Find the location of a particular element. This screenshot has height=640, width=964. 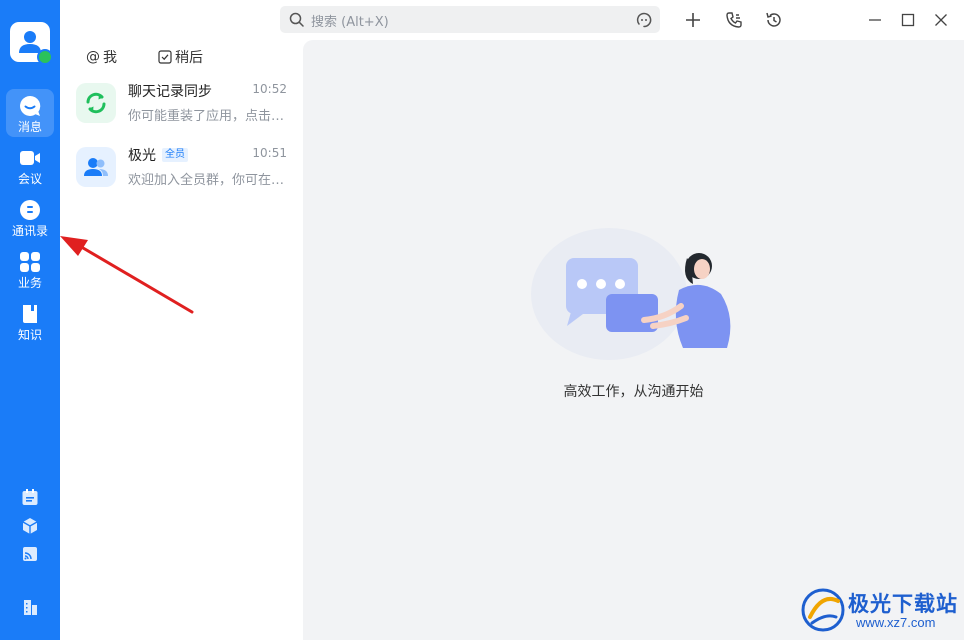

online-status-badge is located at coordinates (45, 57).